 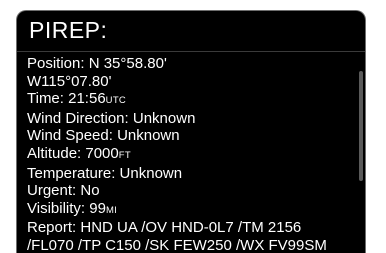 I want to click on urgent-row: Urgent: No, so click(x=192, y=191).